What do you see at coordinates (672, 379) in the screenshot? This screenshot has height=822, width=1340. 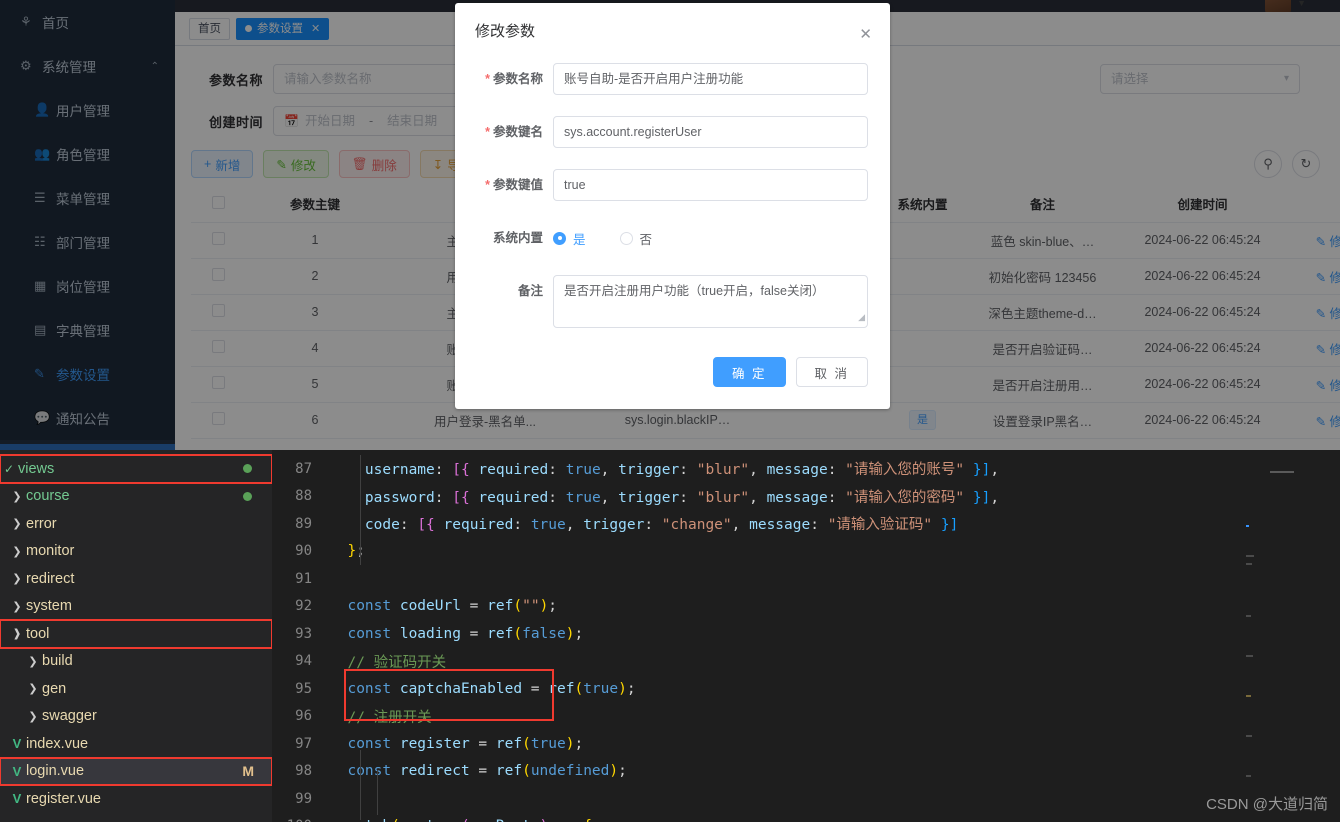 I see `dialog-footer: 确 定 取 消` at bounding box center [672, 379].